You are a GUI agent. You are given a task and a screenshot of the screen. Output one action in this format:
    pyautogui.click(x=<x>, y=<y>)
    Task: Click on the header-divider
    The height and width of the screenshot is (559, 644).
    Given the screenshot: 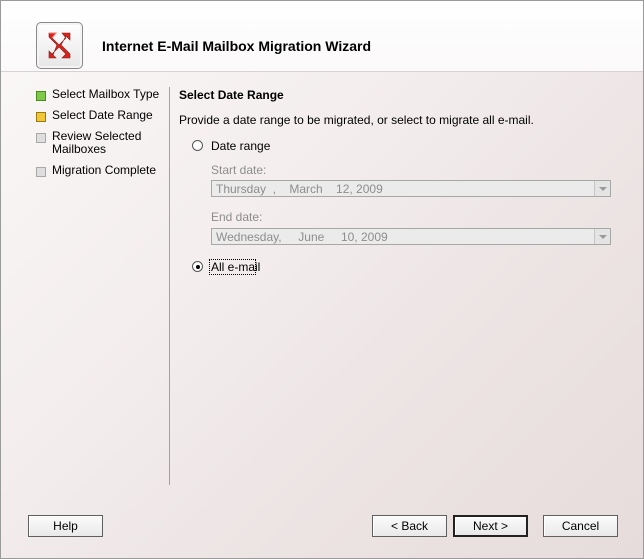 What is the action you would take?
    pyautogui.click(x=322, y=71)
    